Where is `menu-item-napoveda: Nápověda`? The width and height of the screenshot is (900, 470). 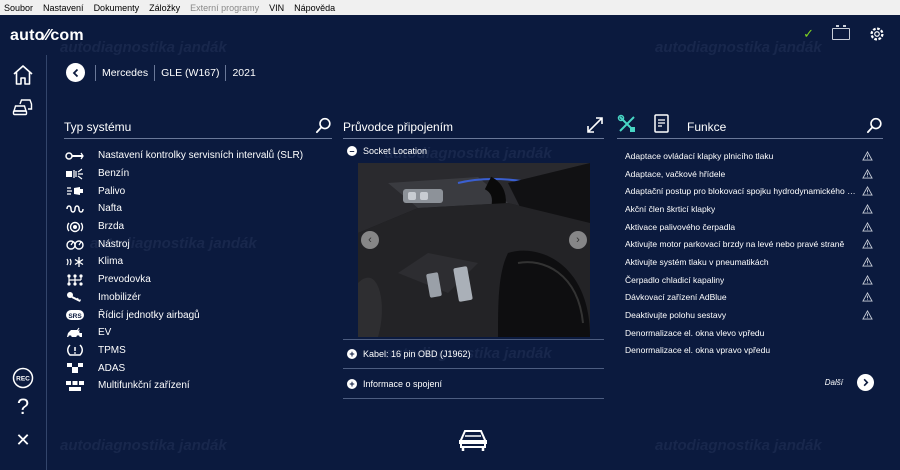 menu-item-napoveda: Nápověda is located at coordinates (314, 8).